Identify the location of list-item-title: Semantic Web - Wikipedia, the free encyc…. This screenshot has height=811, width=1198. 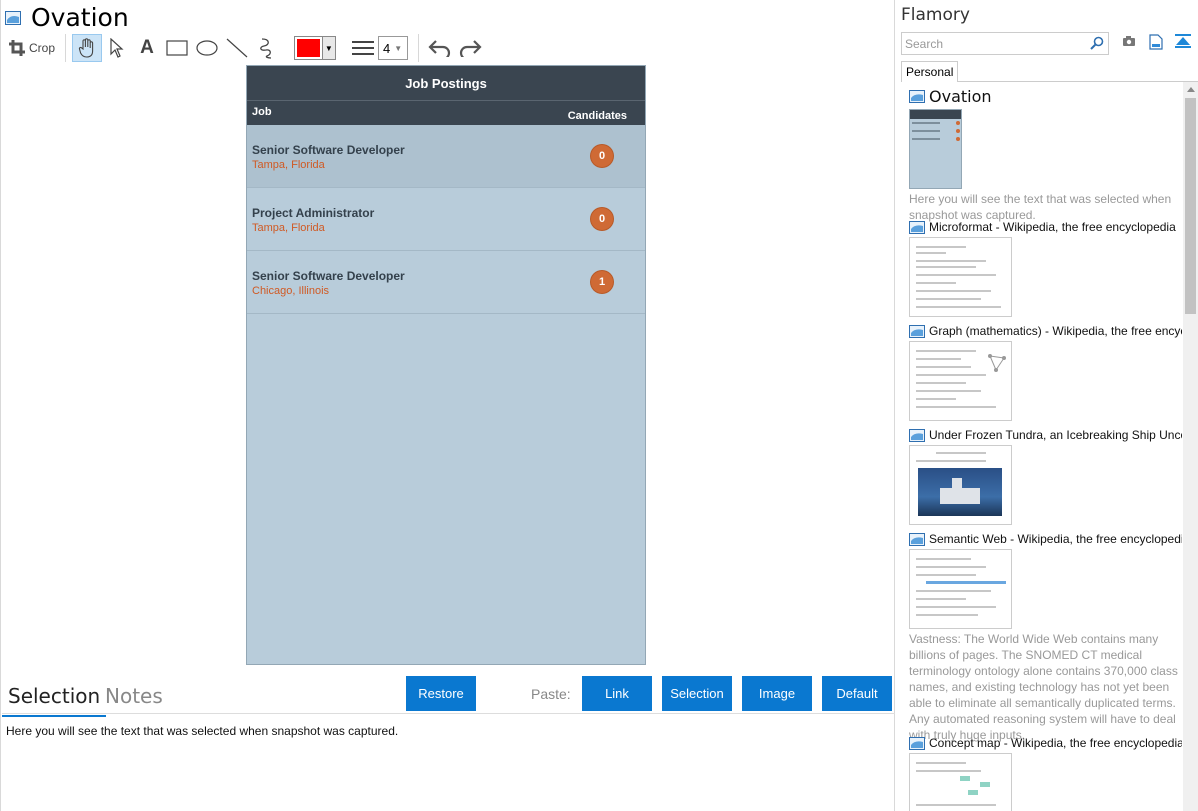
(1055, 539).